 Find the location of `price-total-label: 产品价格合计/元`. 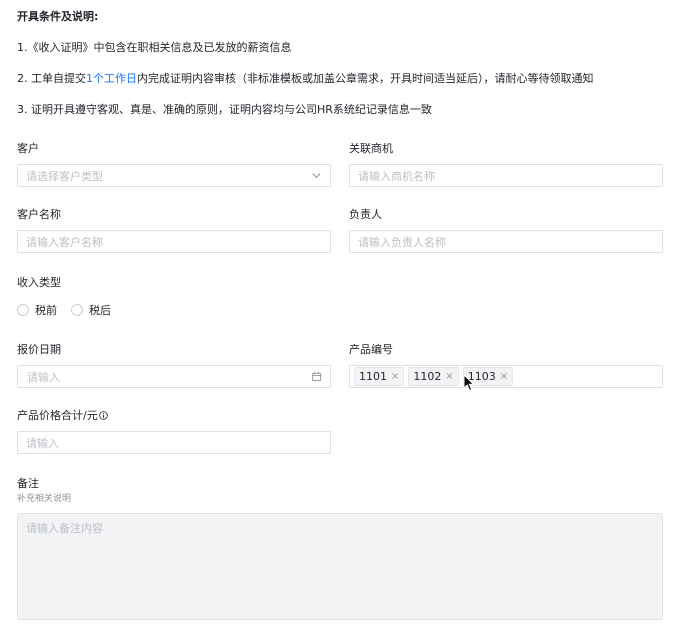

price-total-label: 产品价格合计/元 is located at coordinates (174, 416).